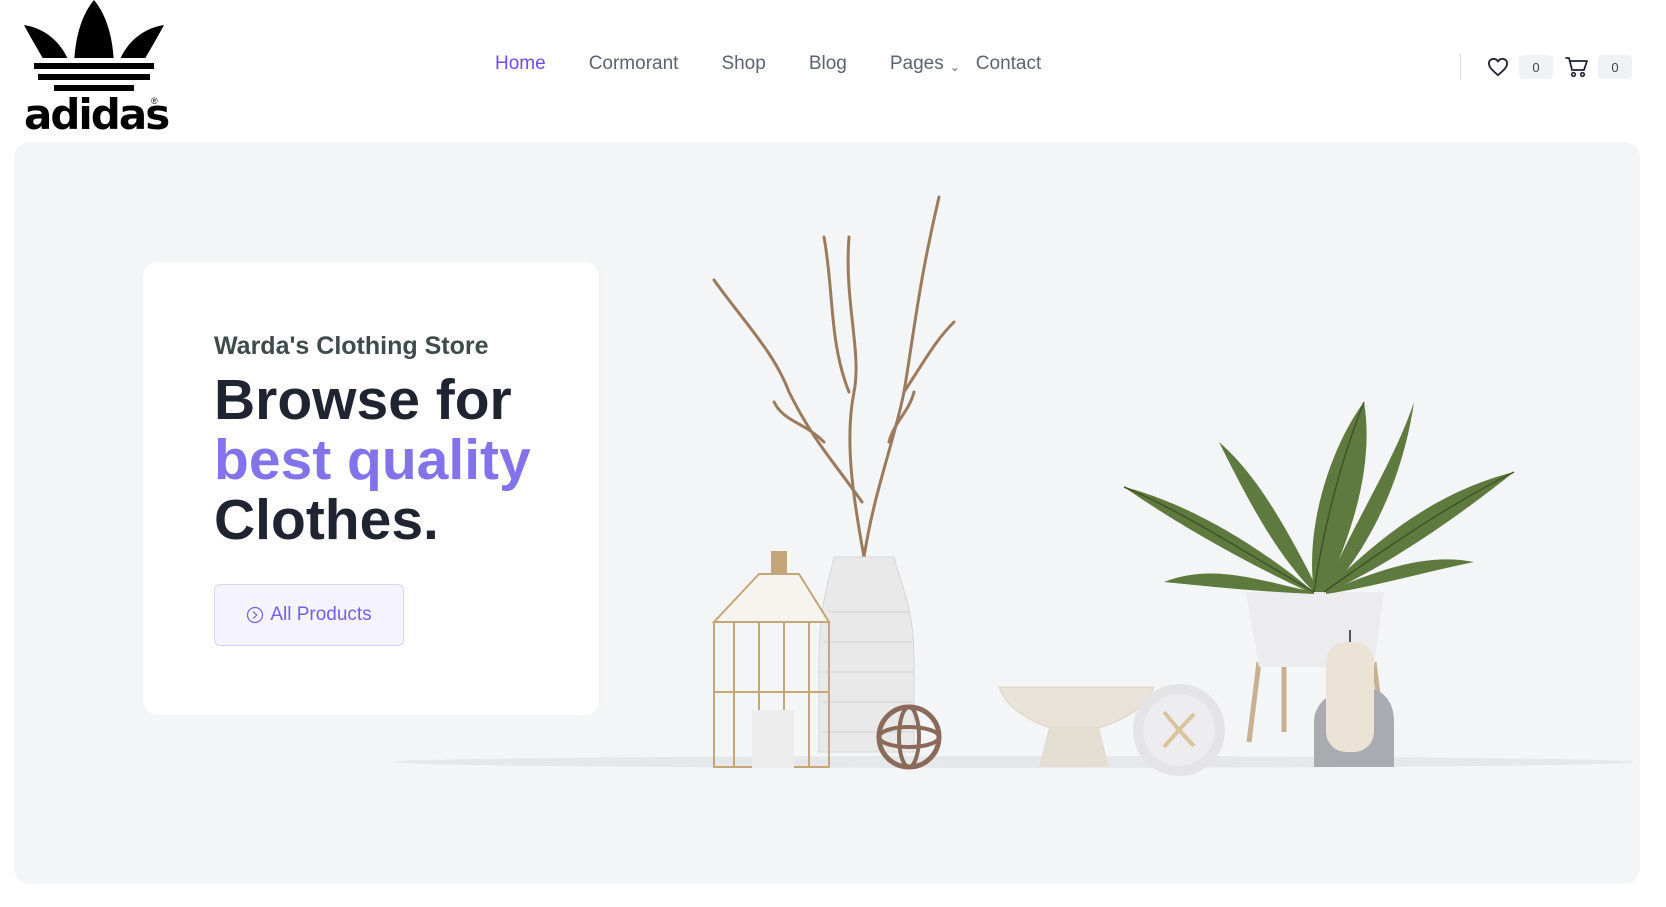 This screenshot has height=907, width=1666. Describe the element at coordinates (154, 101) in the screenshot. I see `trademark-symbol: ®` at that location.